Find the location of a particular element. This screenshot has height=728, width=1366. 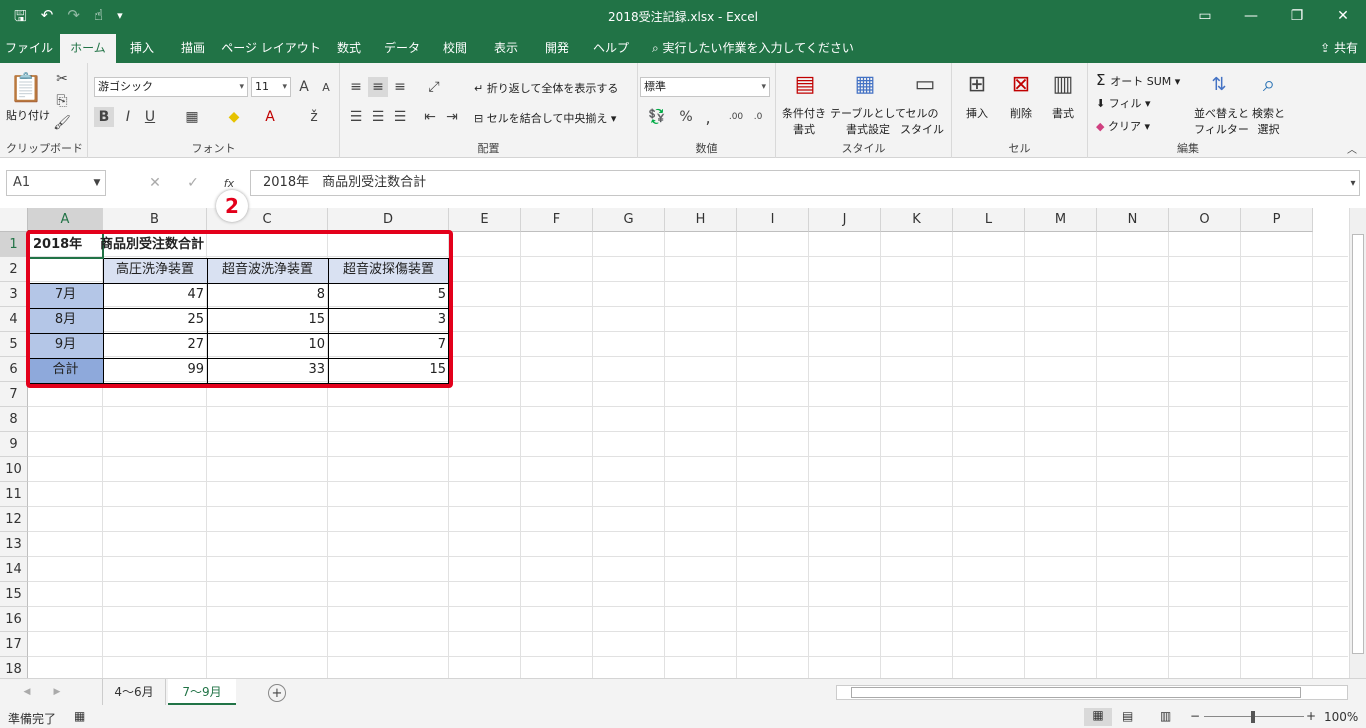

sort-filter-icon: ⇅ is located at coordinates (1219, 84).